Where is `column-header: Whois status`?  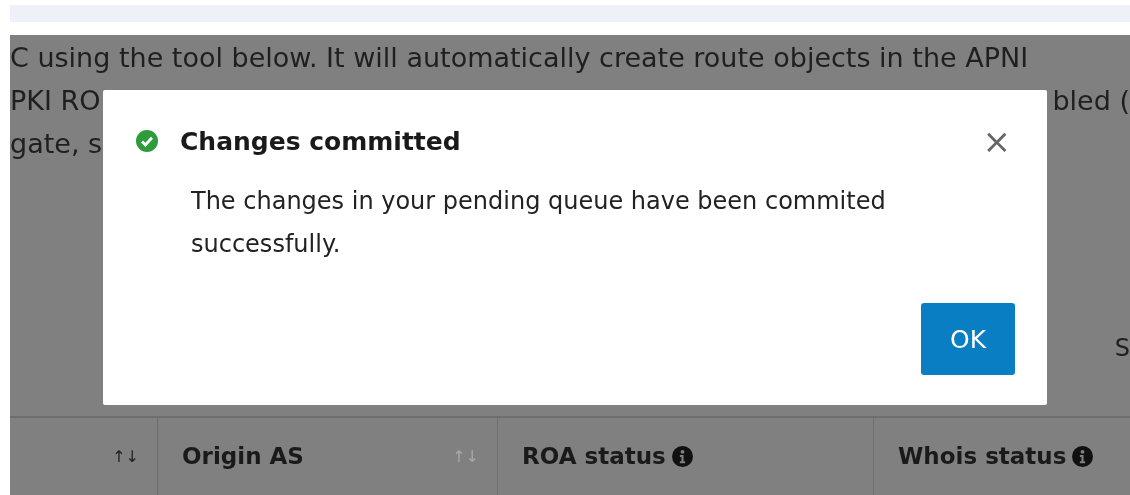 column-header: Whois status is located at coordinates (982, 456).